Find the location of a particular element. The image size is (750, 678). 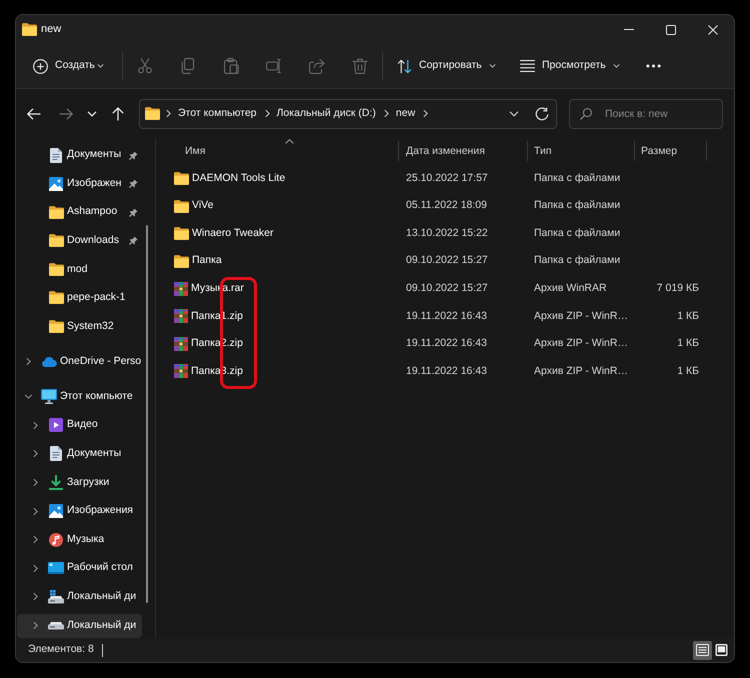

sidebar-item: Изображен is located at coordinates (79, 184).